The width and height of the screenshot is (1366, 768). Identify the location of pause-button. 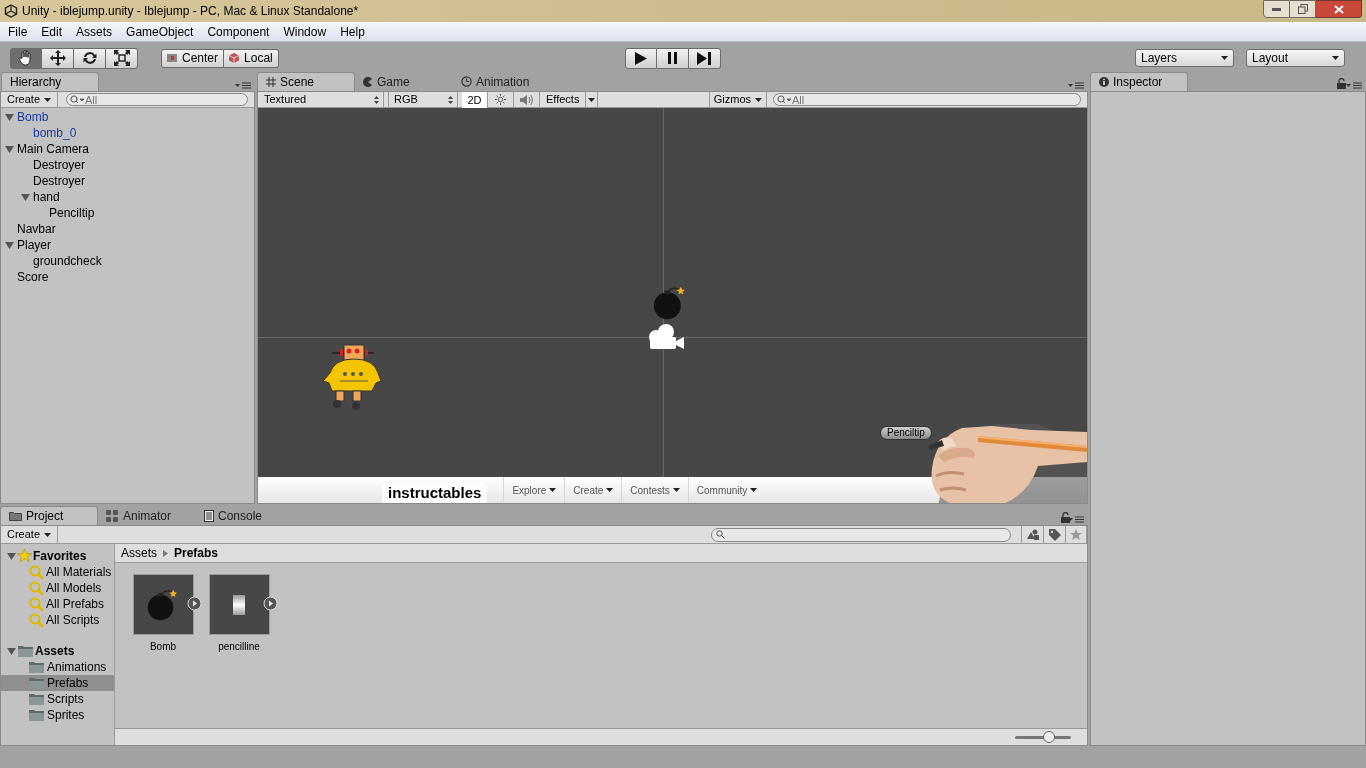
(672, 58).